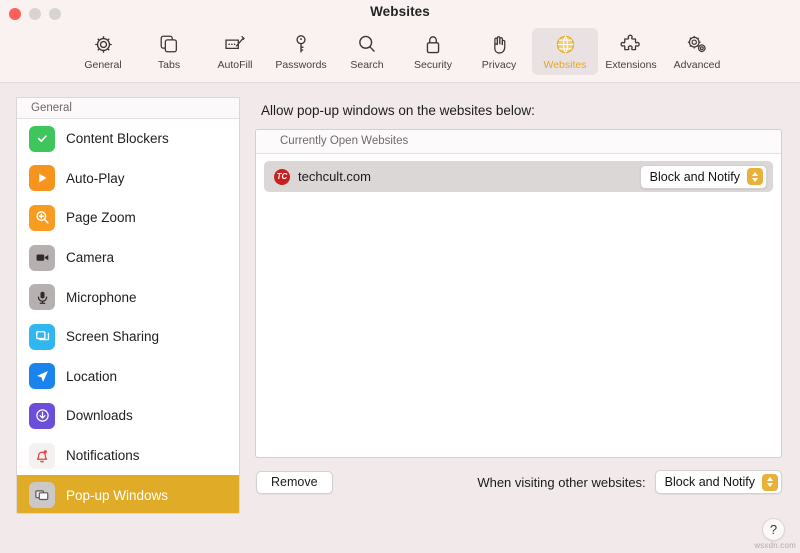  What do you see at coordinates (42, 257) in the screenshot?
I see `camera-icon` at bounding box center [42, 257].